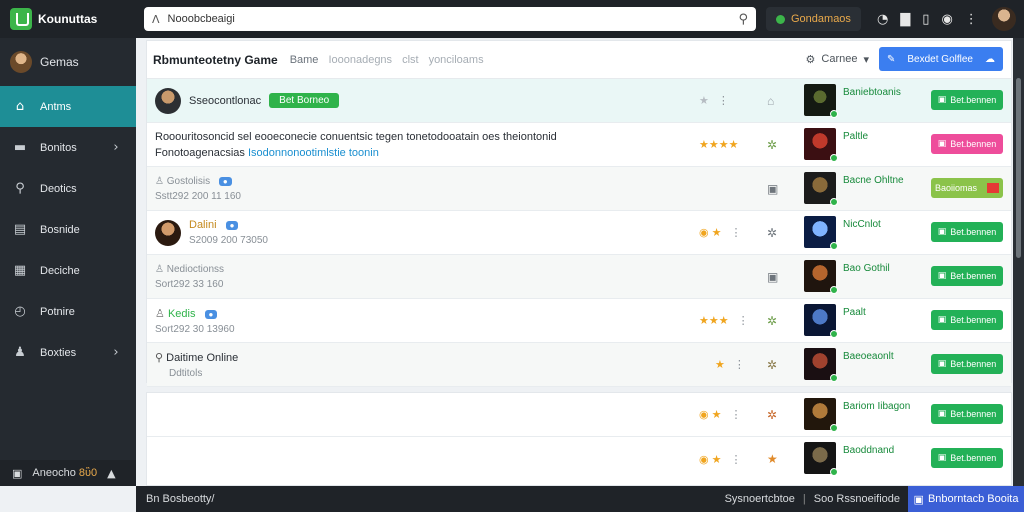 This screenshot has height=512, width=1024. What do you see at coordinates (773, 188) in the screenshot?
I see `box-icon: ▣` at bounding box center [773, 188].